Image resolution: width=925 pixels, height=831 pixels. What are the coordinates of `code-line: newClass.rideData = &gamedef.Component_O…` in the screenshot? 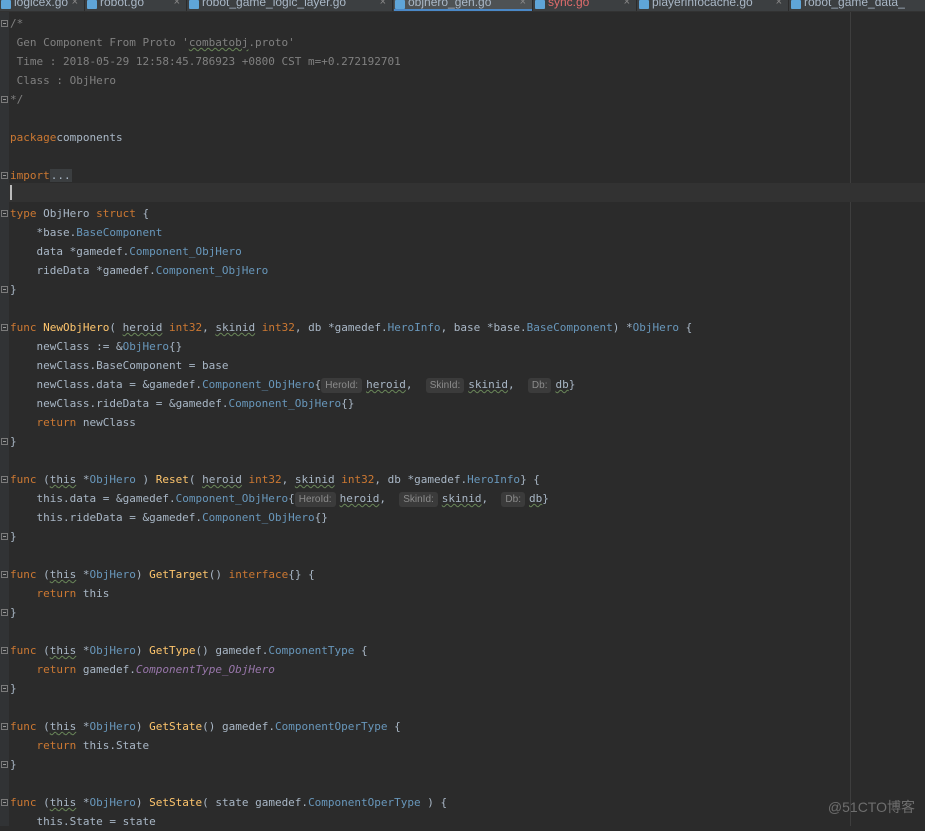 It's located at (182, 403).